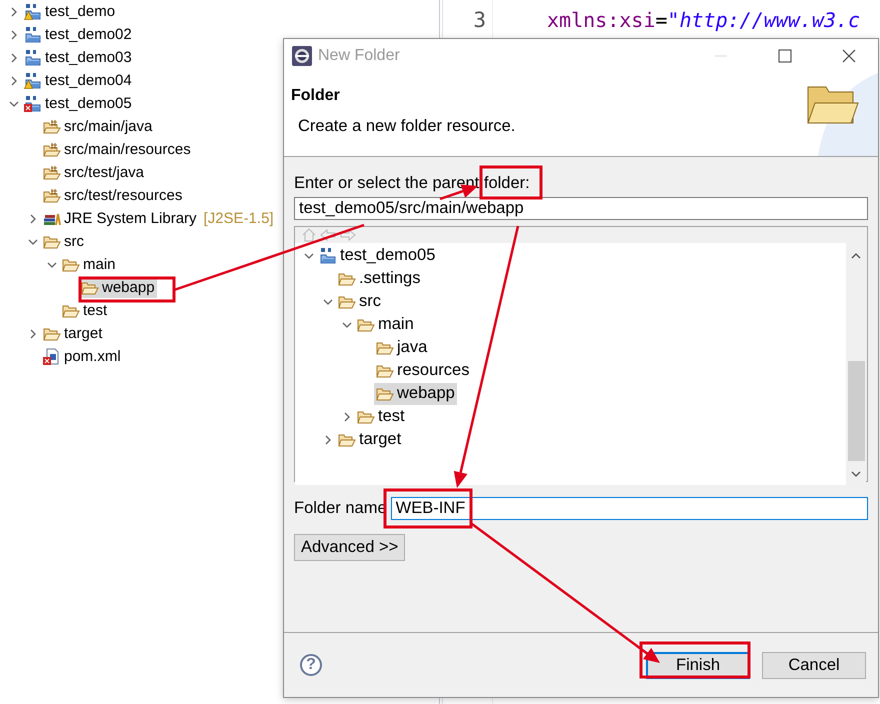  I want to click on maximize-icon, so click(785, 56).